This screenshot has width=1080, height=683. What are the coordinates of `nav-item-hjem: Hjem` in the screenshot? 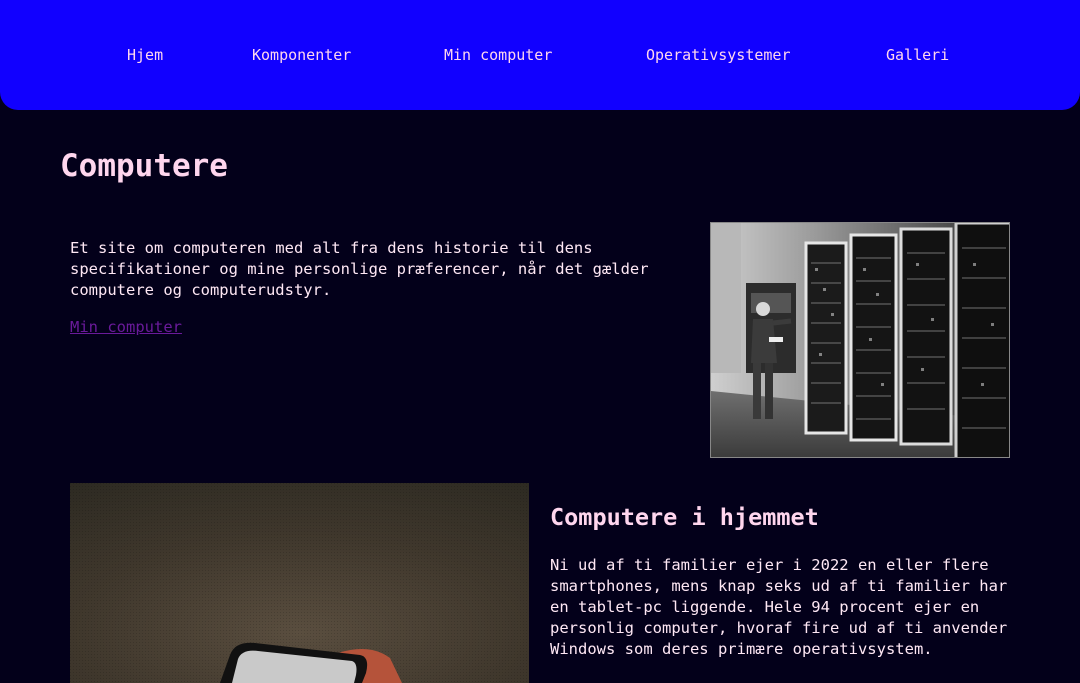 It's located at (145, 55).